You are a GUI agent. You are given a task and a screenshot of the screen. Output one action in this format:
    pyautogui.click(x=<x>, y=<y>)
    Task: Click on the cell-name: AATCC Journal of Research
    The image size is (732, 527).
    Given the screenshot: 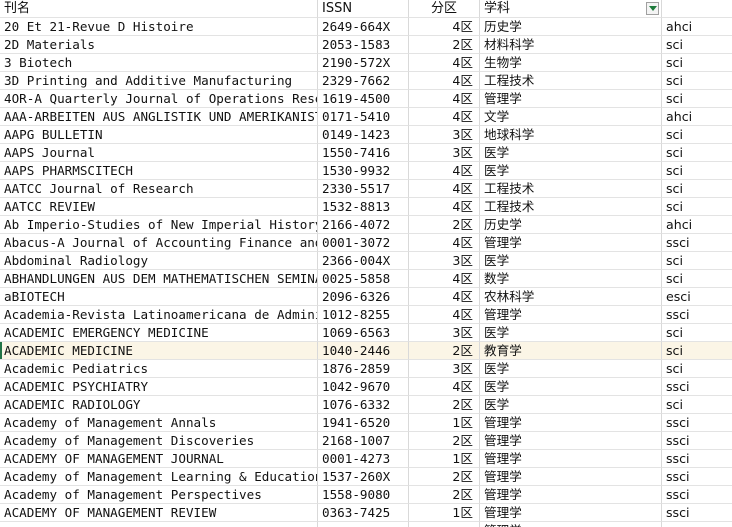 What is the action you would take?
    pyautogui.click(x=159, y=189)
    